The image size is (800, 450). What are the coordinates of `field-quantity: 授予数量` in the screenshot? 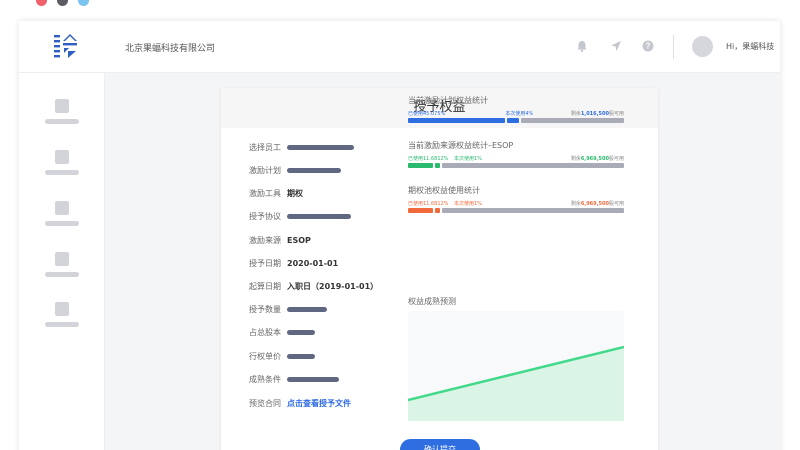 It's located at (288, 309).